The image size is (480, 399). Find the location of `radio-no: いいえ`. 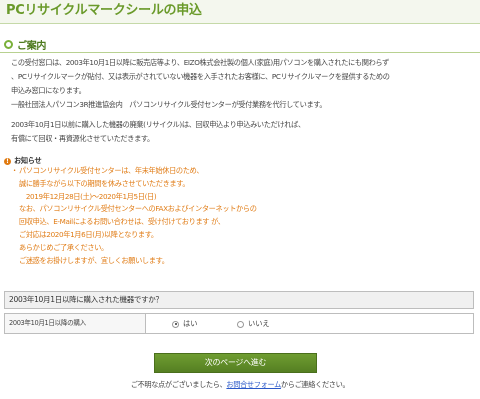

radio-no: いいえ is located at coordinates (253, 324).